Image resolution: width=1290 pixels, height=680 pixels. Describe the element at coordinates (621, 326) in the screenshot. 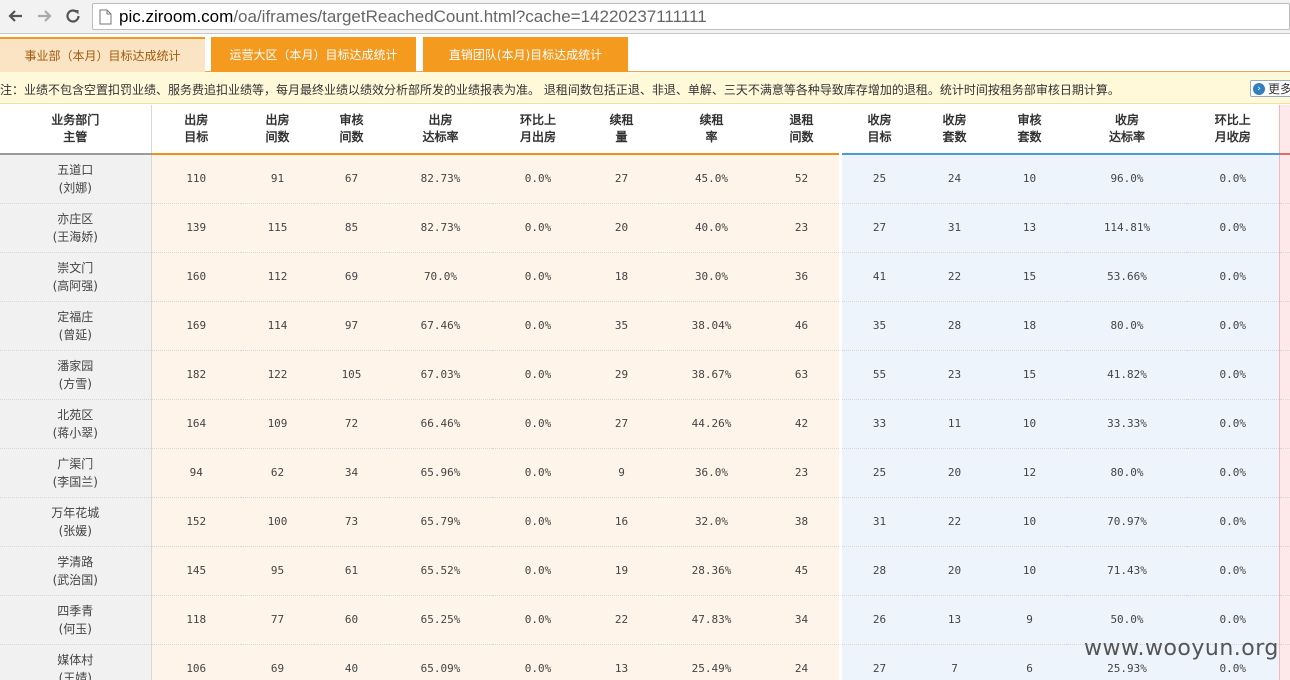

I see `table-cell: 35` at that location.